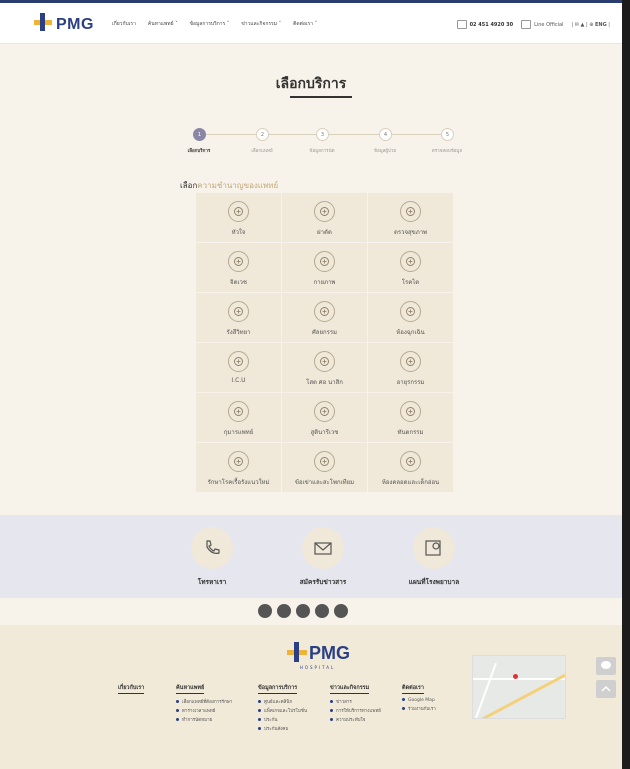 The image size is (630, 769). I want to click on footer-map, so click(519, 687).